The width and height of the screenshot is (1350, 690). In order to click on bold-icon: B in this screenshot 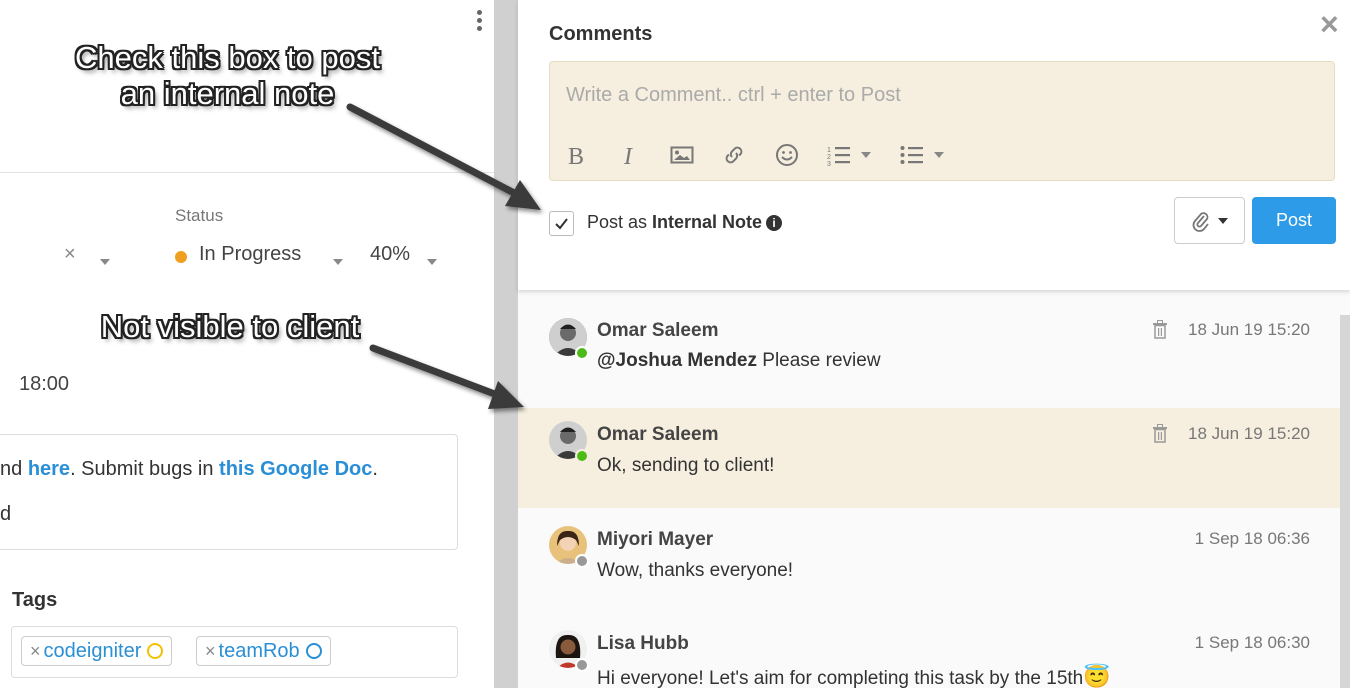, I will do `click(577, 155)`.